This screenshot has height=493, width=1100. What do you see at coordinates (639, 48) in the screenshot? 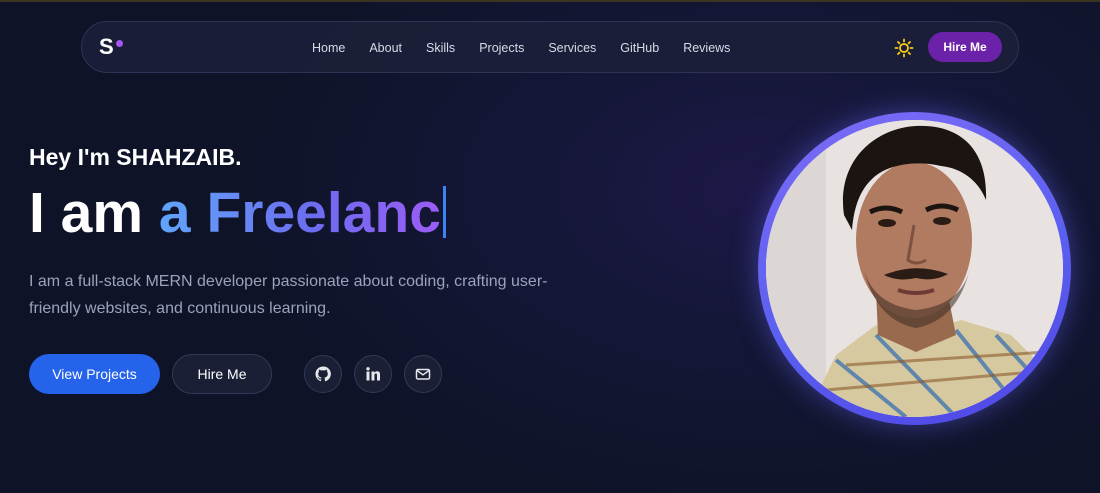
I see `nav-link-github: GitHub` at bounding box center [639, 48].